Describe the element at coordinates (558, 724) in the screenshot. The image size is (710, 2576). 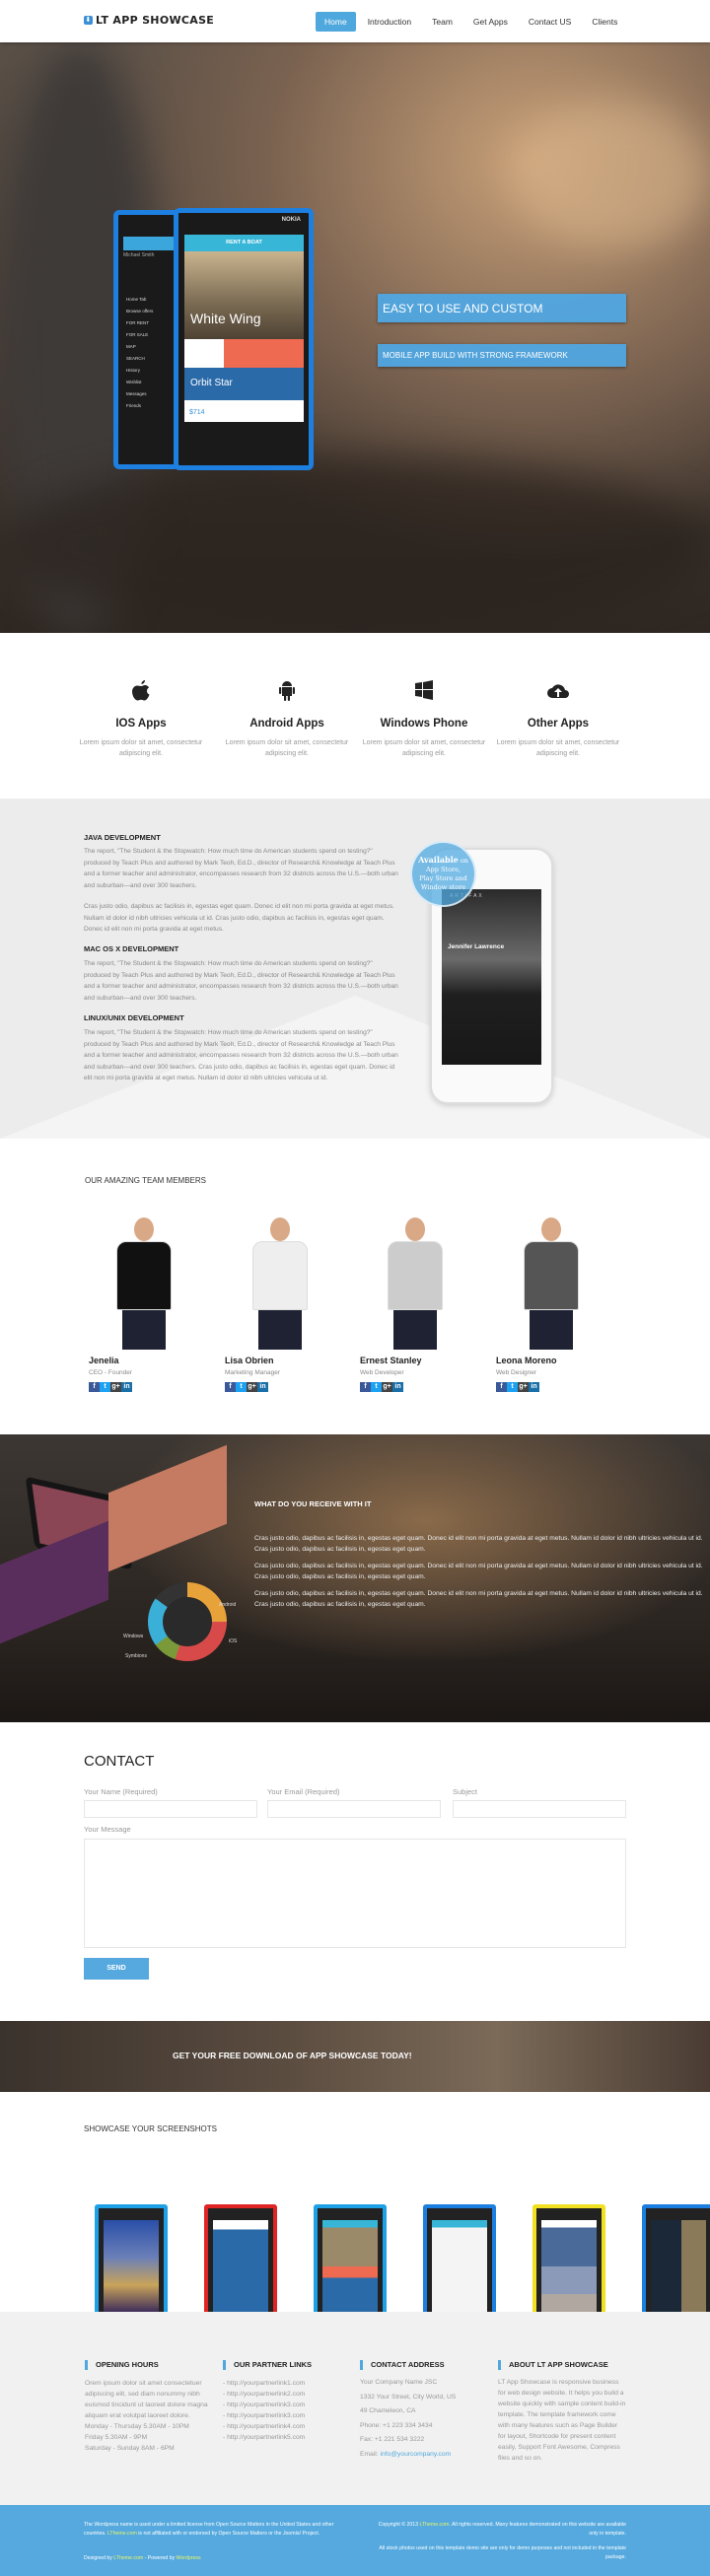
I see `feature-title: Other Apps` at that location.